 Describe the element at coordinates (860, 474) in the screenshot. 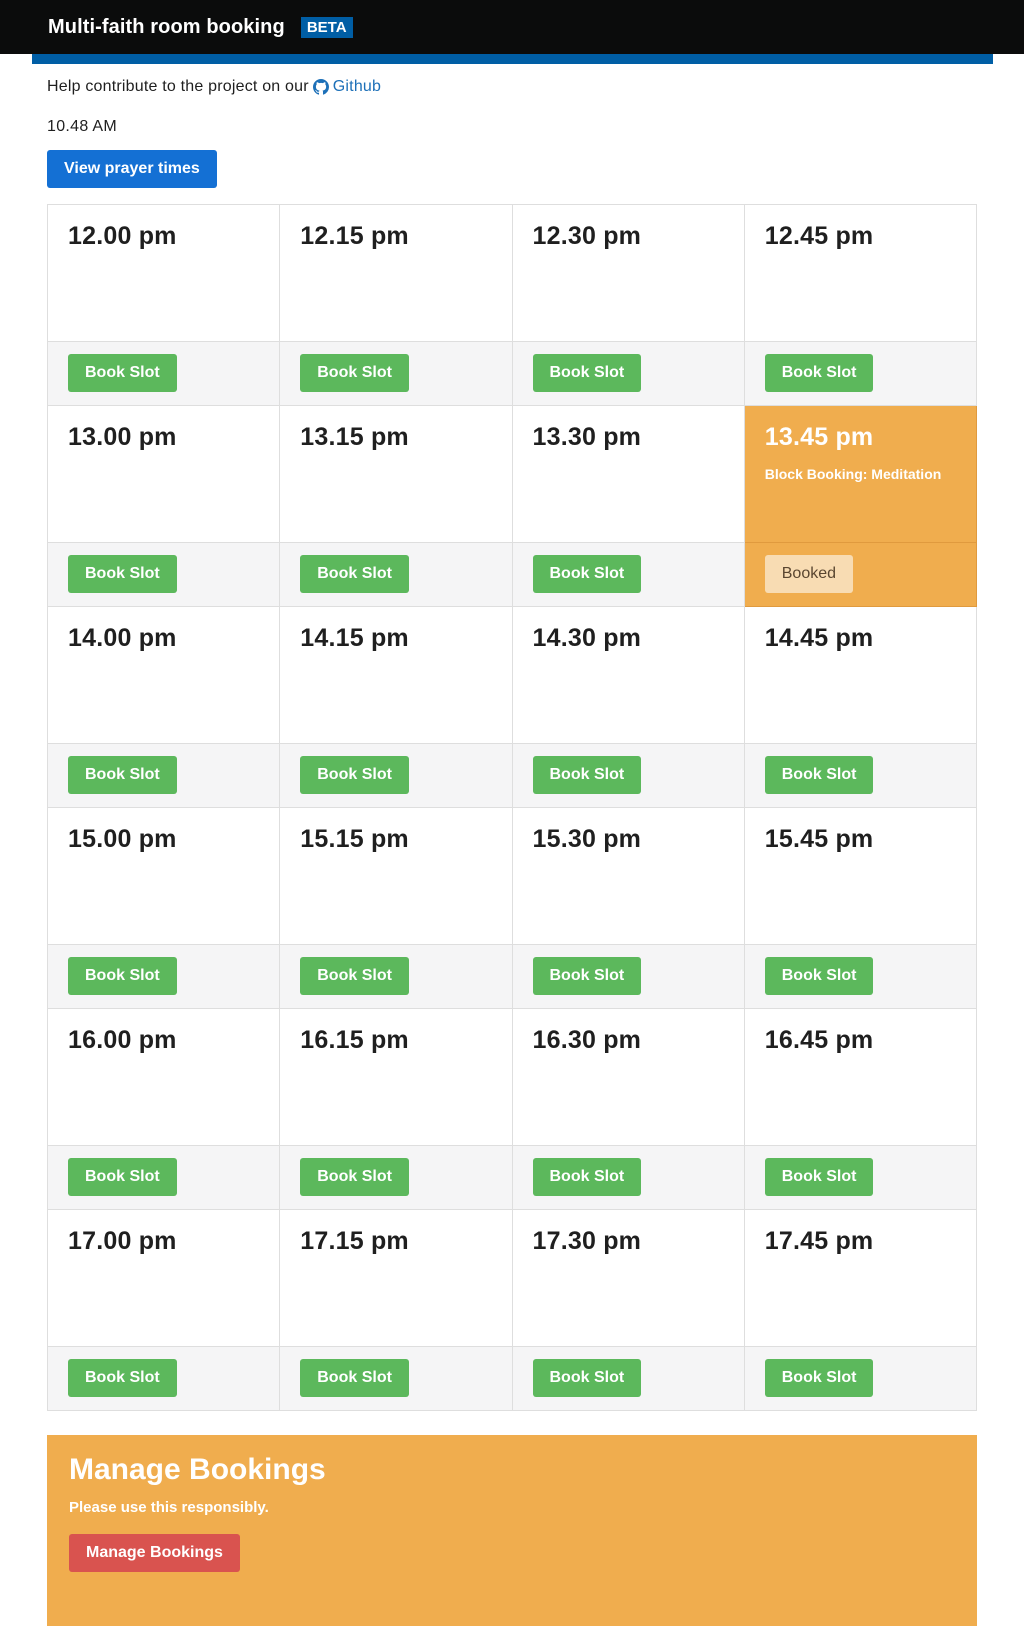

I see `slot-header: 13.45 pm Block Booking: Meditation` at that location.